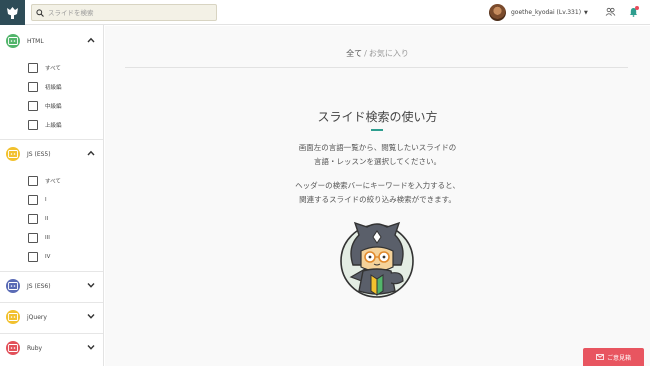  What do you see at coordinates (35, 41) in the screenshot?
I see `section-title: HTML` at bounding box center [35, 41].